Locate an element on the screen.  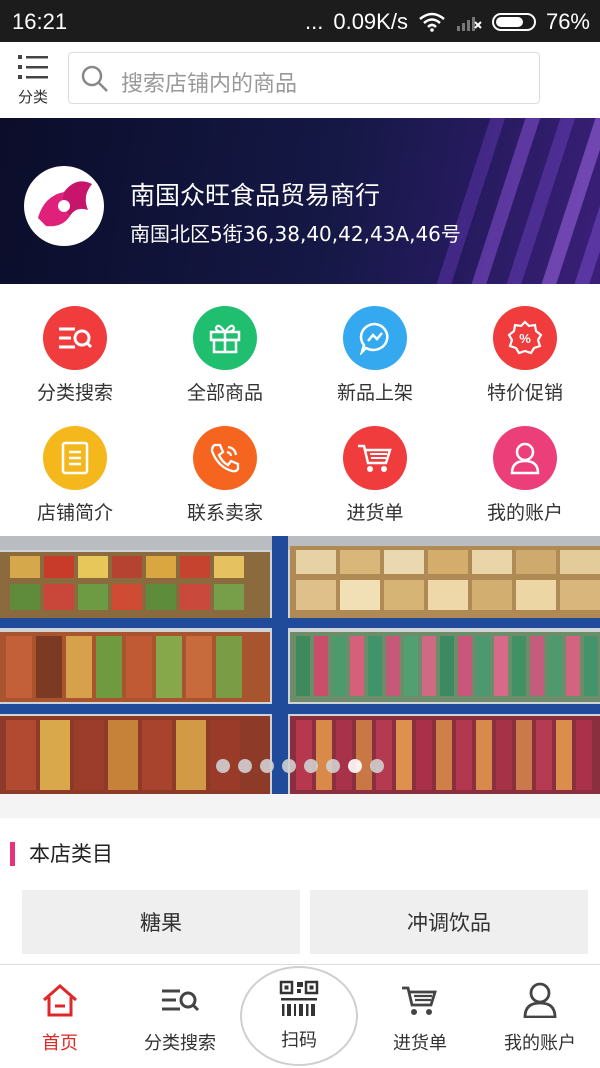
shortcut-contact-seller: 联系卖家 is located at coordinates (225, 464).